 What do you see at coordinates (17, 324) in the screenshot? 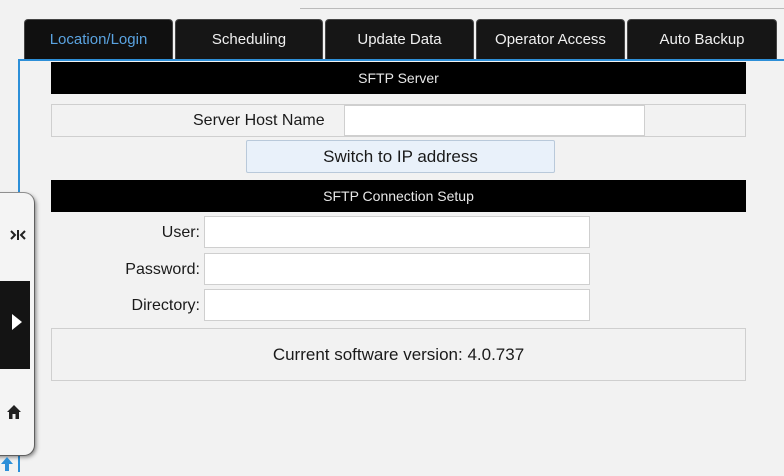
I see `play-arrow-icon` at bounding box center [17, 324].